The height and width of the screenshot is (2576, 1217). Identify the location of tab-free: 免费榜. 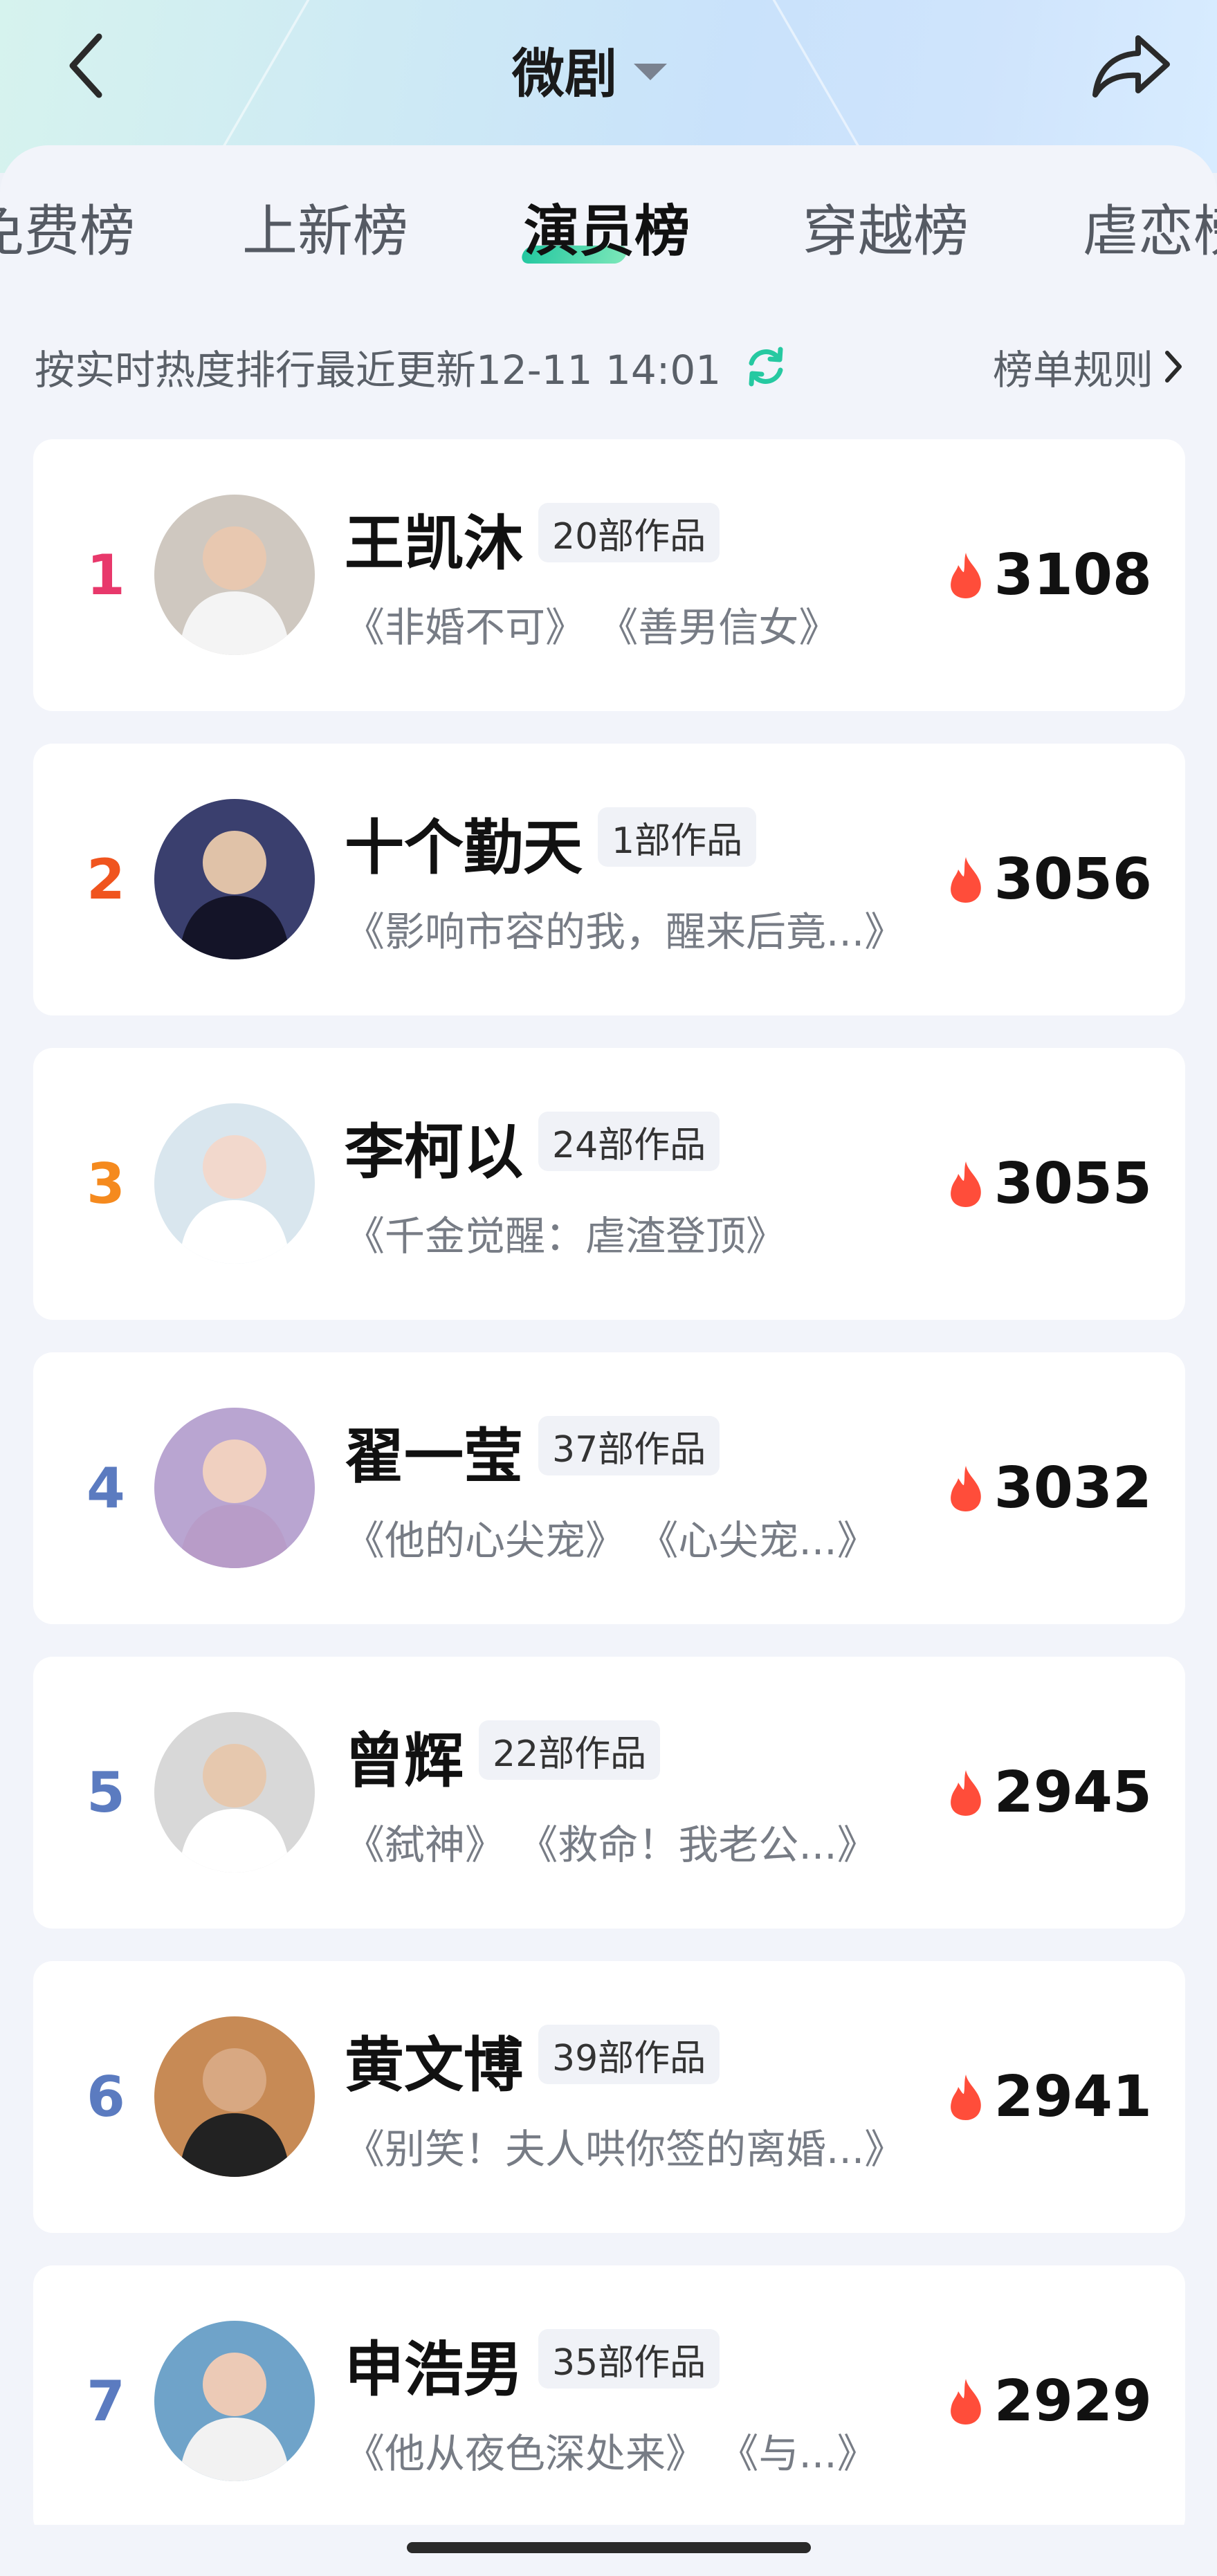
(67, 227).